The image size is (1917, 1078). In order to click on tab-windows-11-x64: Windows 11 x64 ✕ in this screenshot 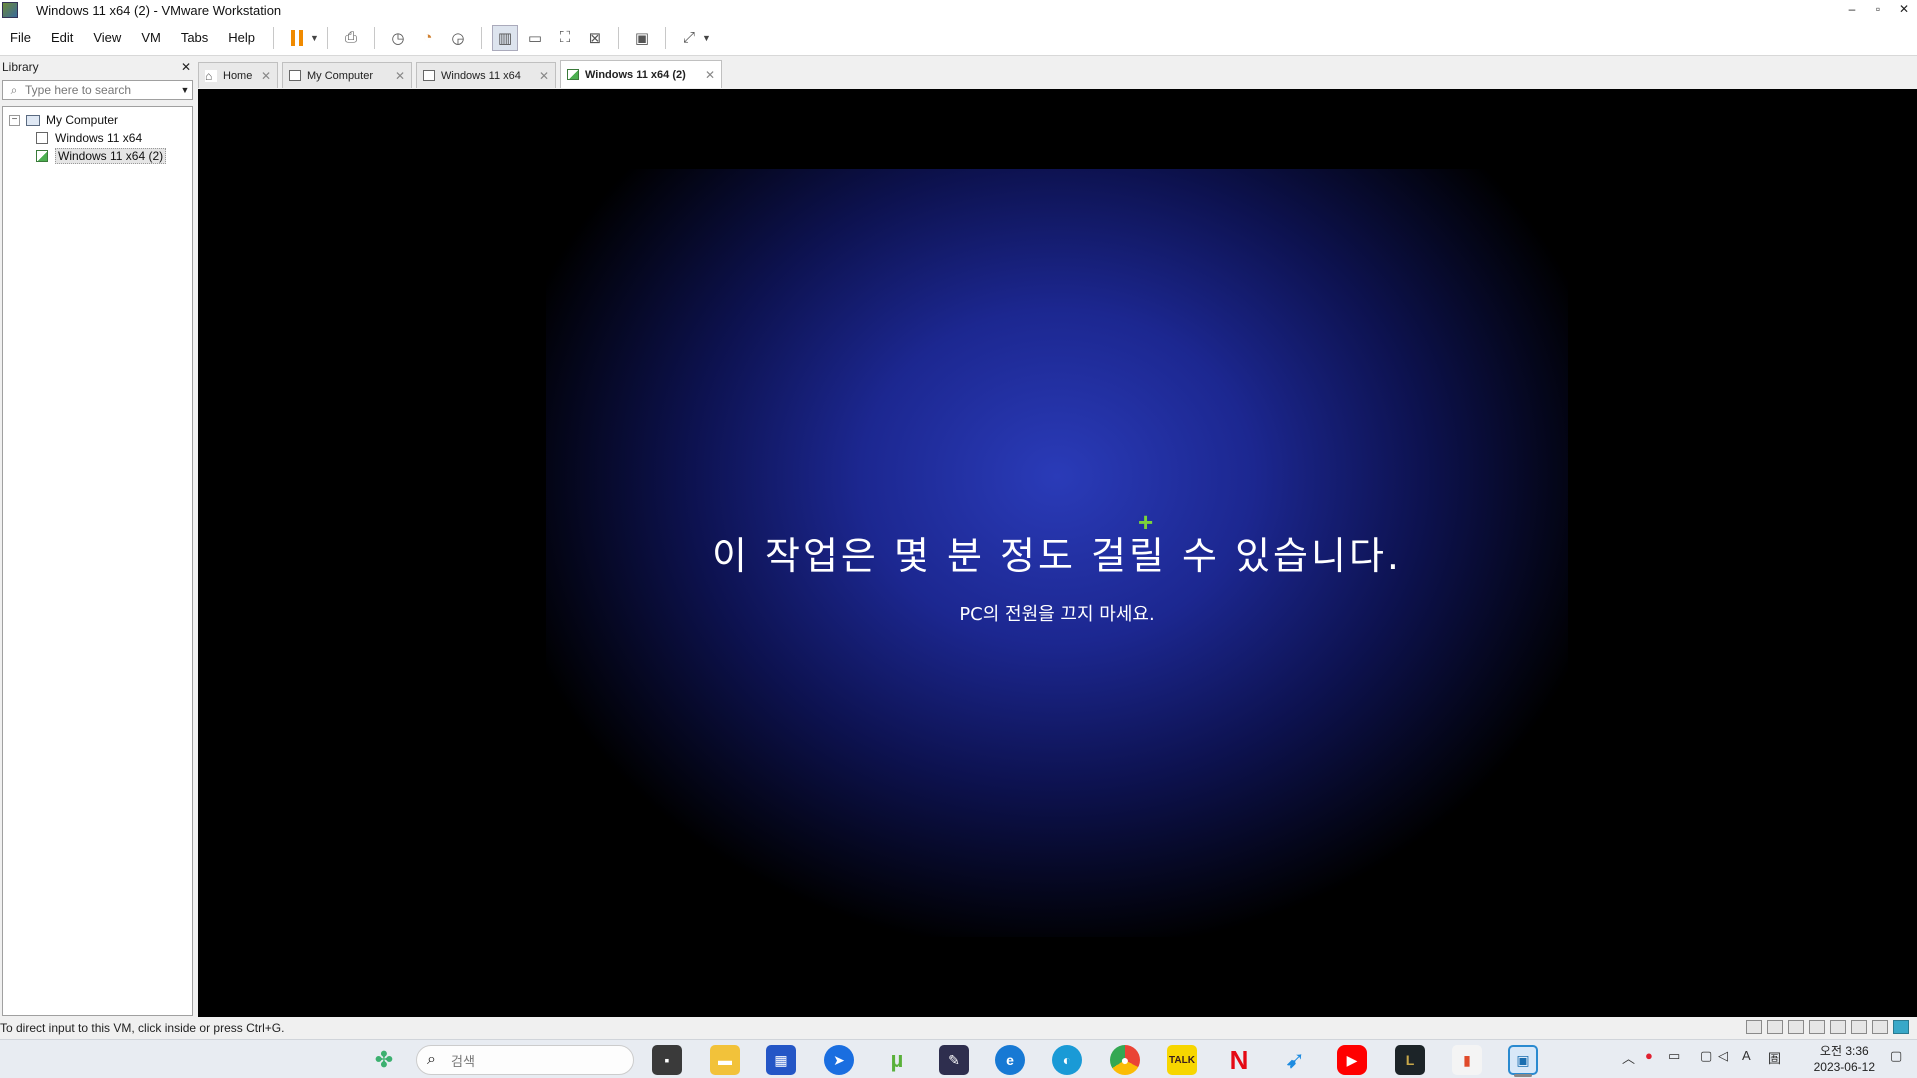, I will do `click(486, 75)`.